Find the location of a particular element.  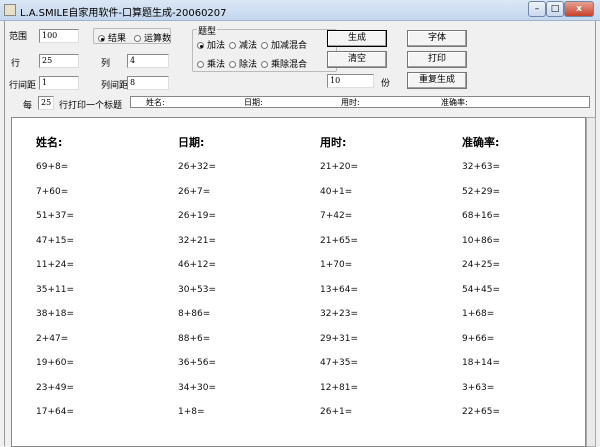

problem-cell: 11+24= is located at coordinates (55, 265).